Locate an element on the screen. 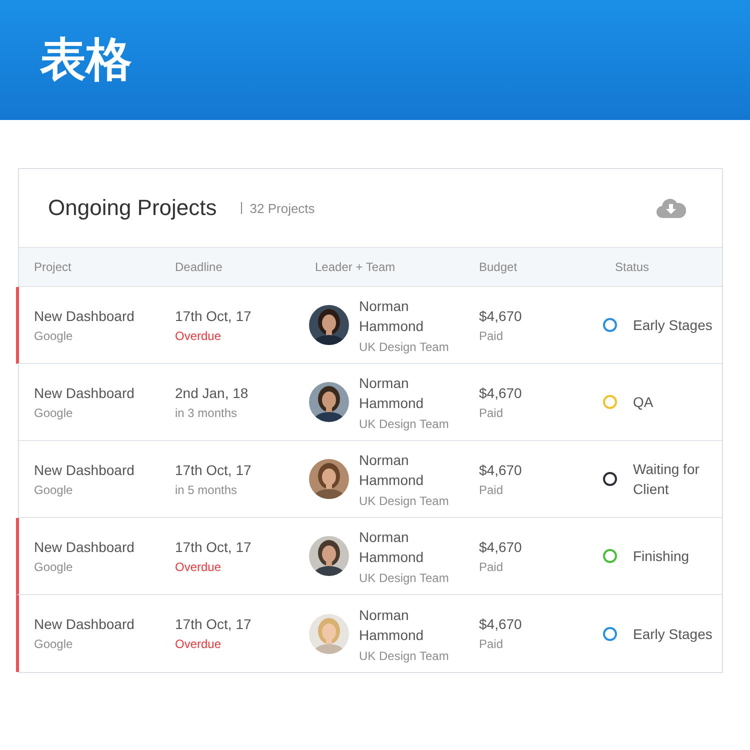  project-count: 32 Projects is located at coordinates (282, 208).